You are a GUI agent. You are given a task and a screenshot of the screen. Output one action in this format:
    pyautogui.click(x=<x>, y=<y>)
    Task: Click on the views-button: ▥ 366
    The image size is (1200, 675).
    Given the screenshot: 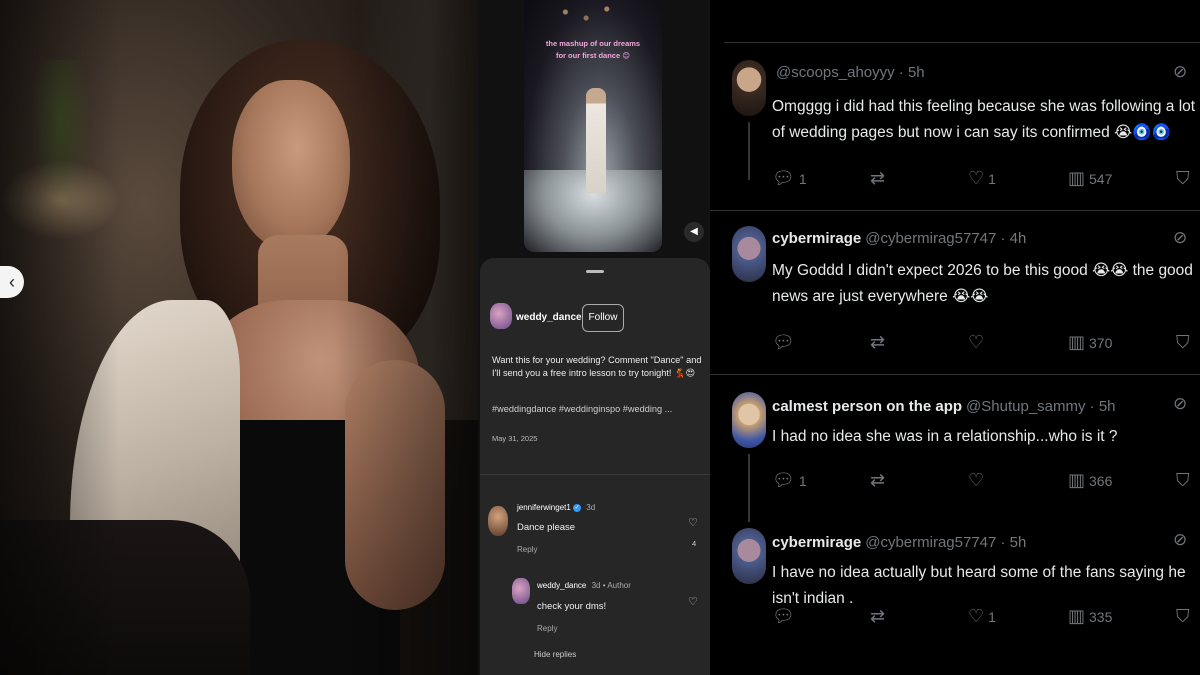 What is the action you would take?
    pyautogui.click(x=1090, y=480)
    